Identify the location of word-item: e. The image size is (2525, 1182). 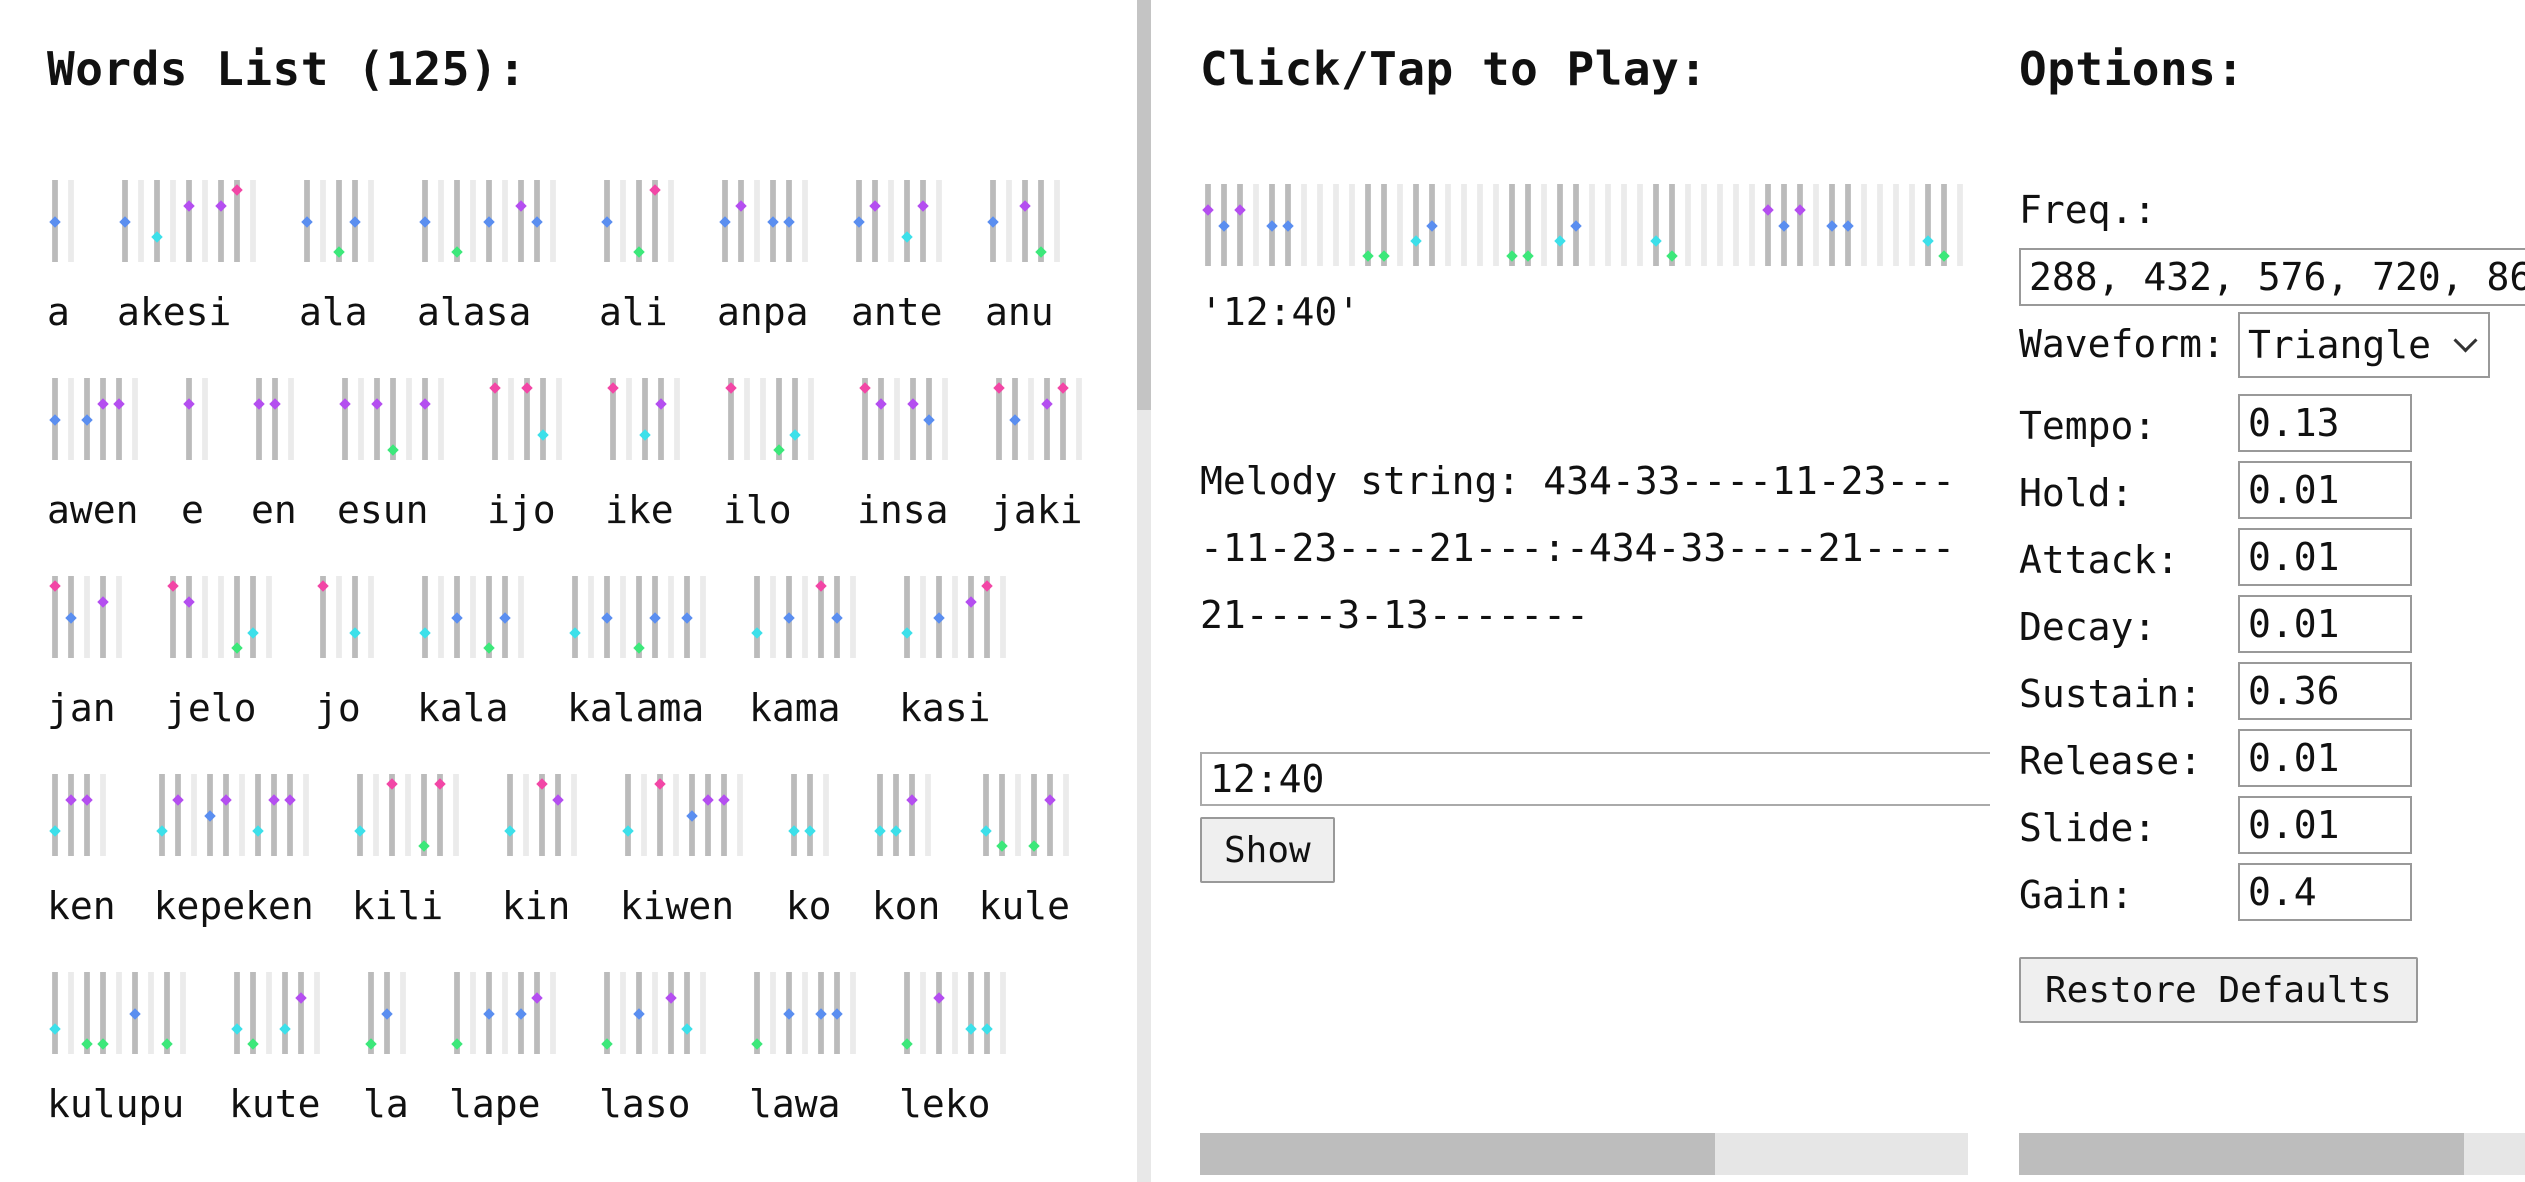
(197, 458).